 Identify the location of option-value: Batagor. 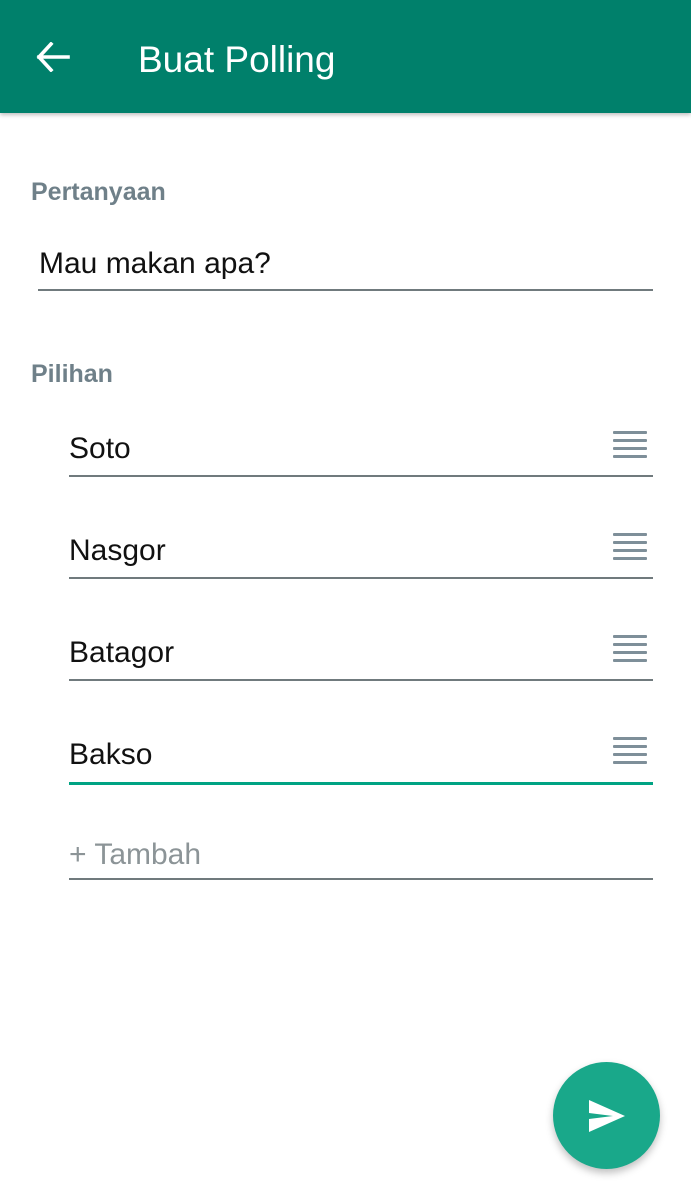
(122, 652).